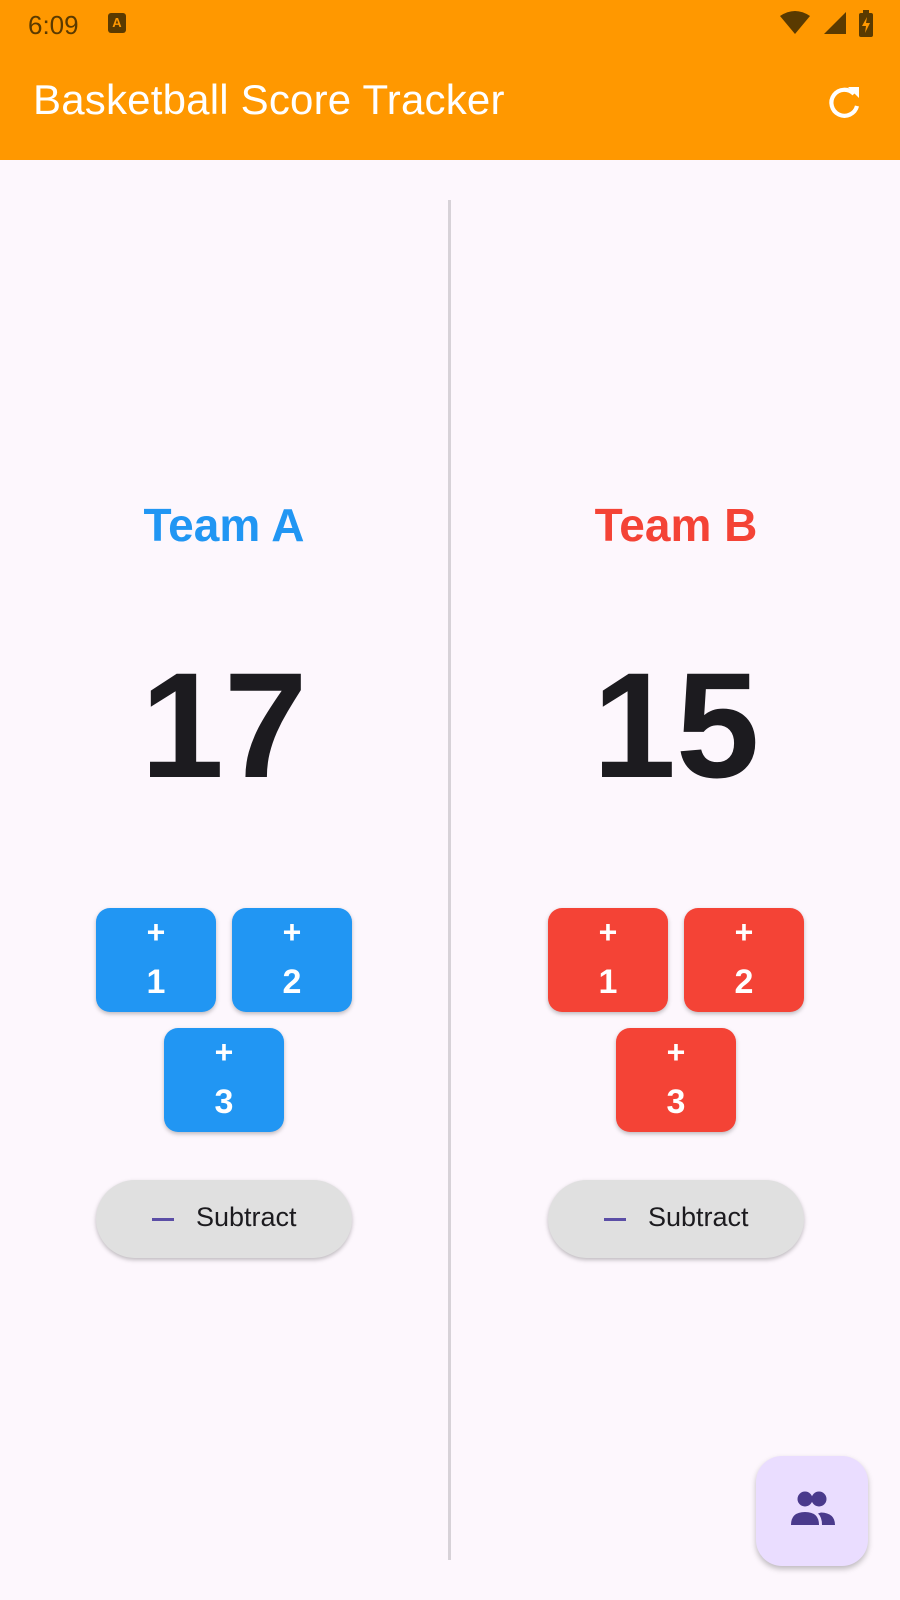 The height and width of the screenshot is (1600, 900). Describe the element at coordinates (450, 24) in the screenshot. I see `status-bar: 6:09 A` at that location.